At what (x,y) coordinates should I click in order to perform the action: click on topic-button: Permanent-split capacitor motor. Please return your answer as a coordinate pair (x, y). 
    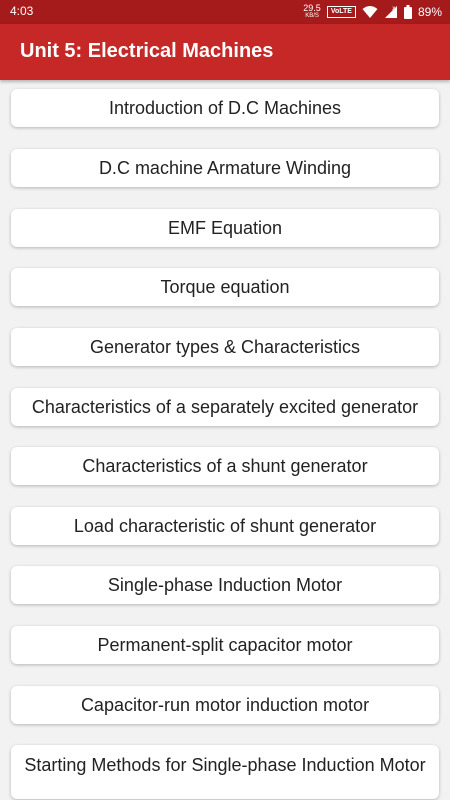
    Looking at the image, I should click on (225, 645).